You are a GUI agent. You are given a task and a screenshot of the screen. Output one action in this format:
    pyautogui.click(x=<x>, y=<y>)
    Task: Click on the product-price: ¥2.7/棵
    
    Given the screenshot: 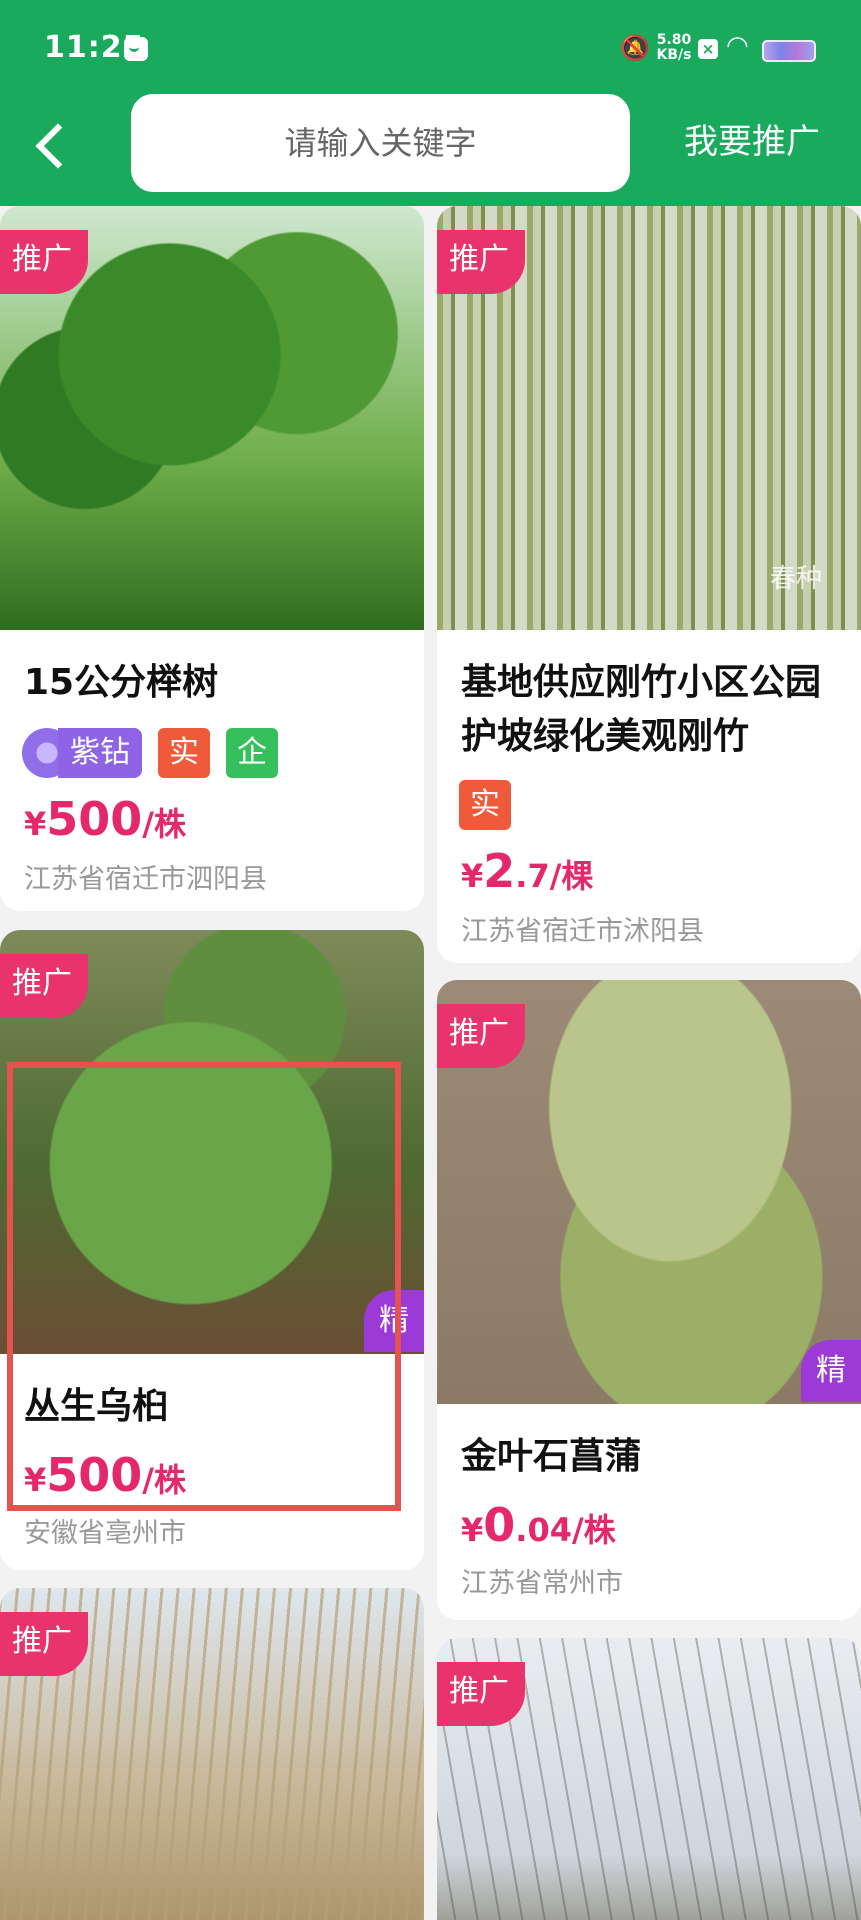 What is the action you would take?
    pyautogui.click(x=527, y=871)
    